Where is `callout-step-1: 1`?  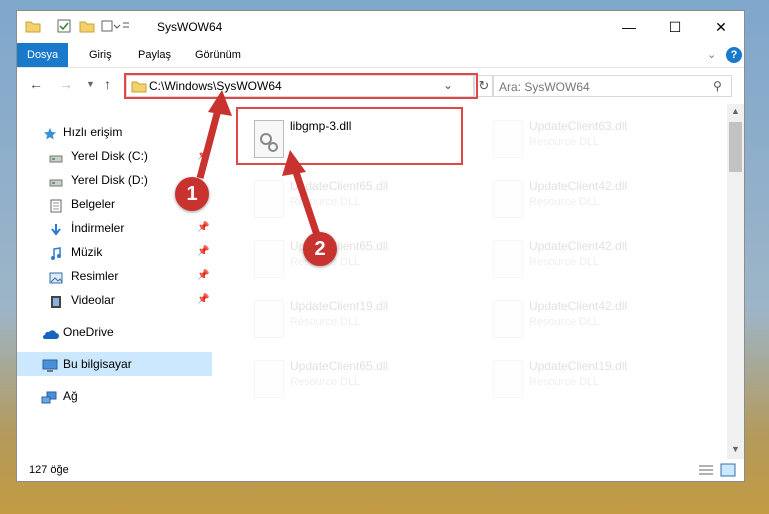
callout-step-1: 1 is located at coordinates (192, 194).